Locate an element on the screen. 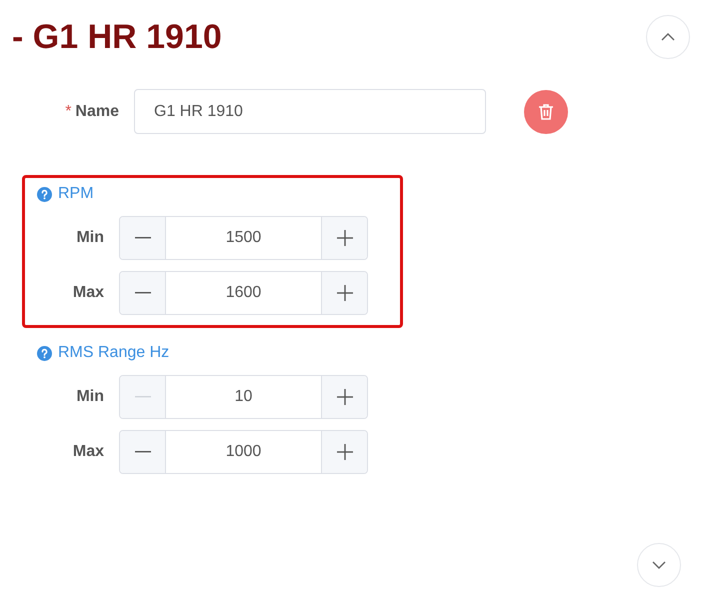 The height and width of the screenshot is (599, 701). number-stepper: 10 is located at coordinates (243, 397).